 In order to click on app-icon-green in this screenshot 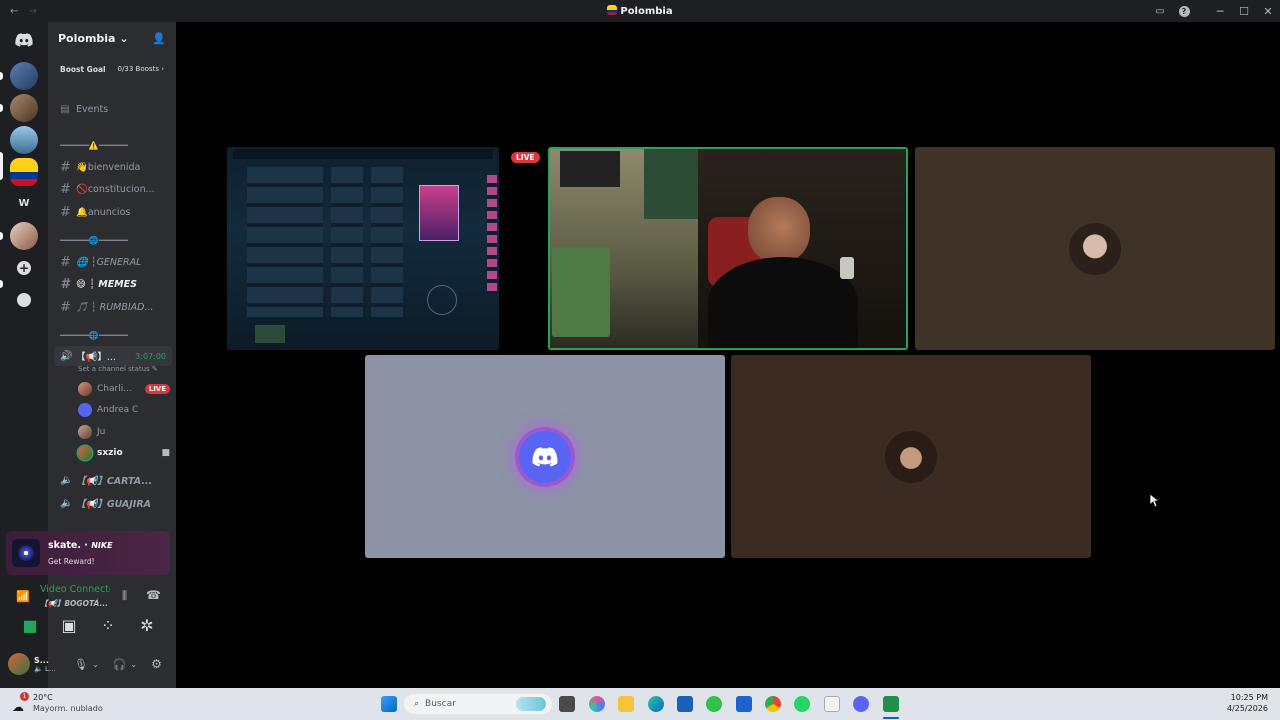, I will do `click(714, 704)`.